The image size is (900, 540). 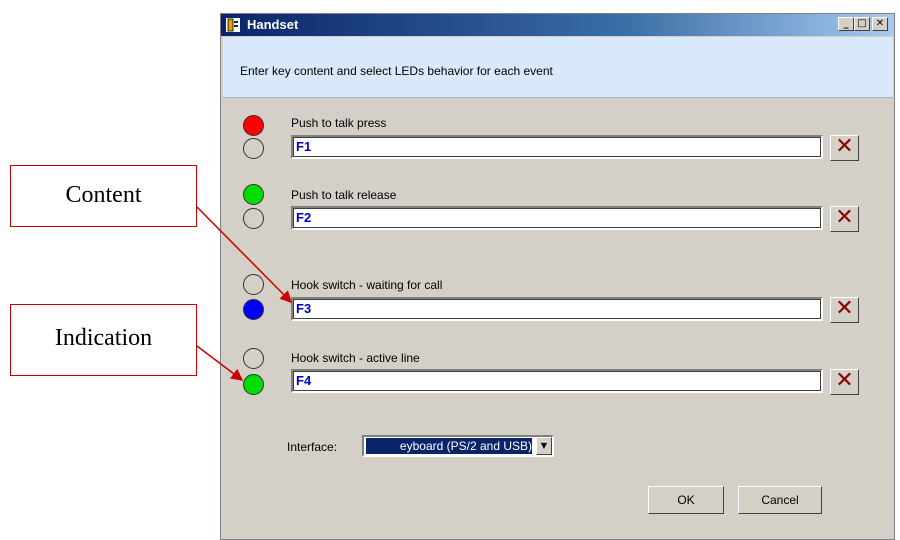 I want to click on interface-select: eyboard (PS/2 and USB) ▼, so click(x=458, y=446).